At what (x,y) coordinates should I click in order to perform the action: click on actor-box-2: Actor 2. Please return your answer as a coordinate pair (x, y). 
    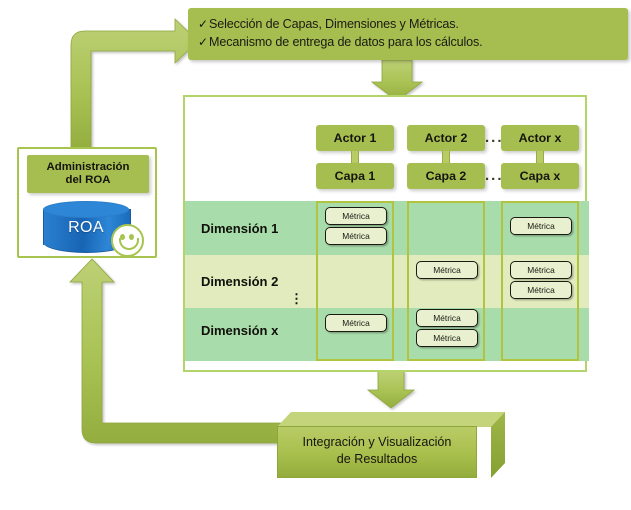
    Looking at the image, I should click on (446, 138).